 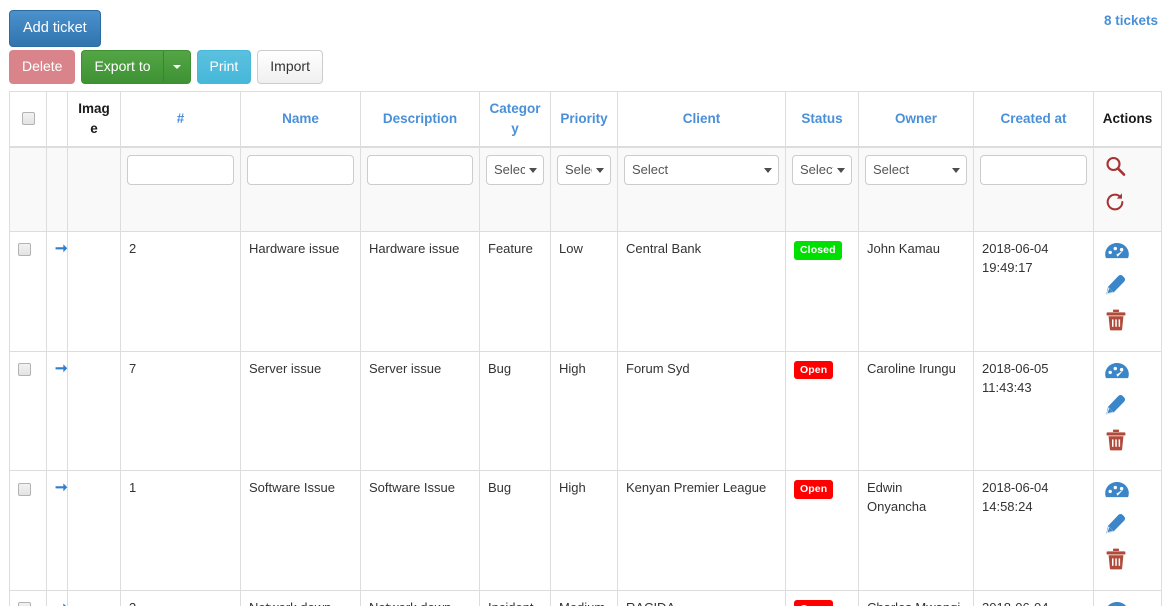 I want to click on filter-created-at-input, so click(x=1033, y=169).